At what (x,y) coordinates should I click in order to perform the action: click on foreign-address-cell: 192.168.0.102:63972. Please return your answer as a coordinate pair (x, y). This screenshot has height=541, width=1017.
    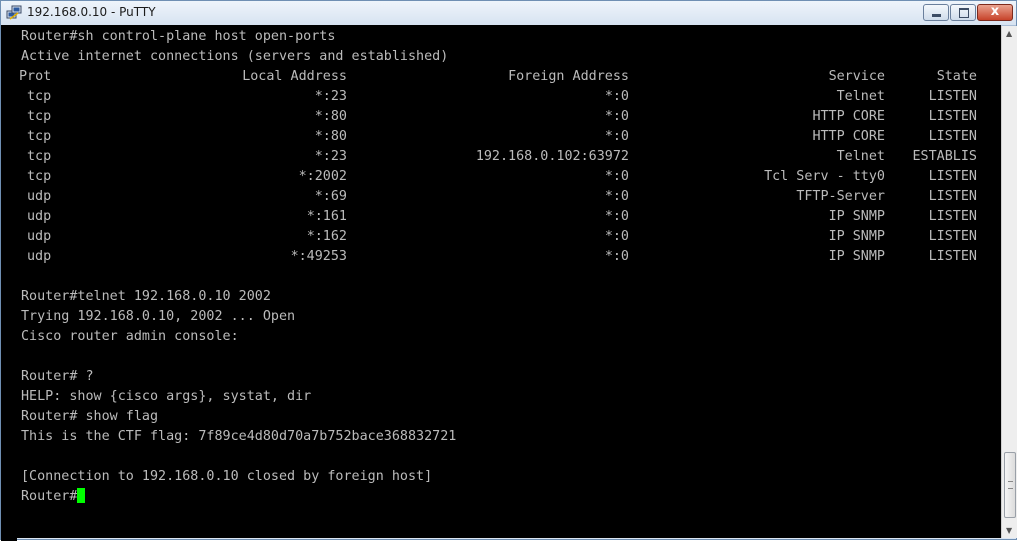
    Looking at the image, I should click on (552, 156).